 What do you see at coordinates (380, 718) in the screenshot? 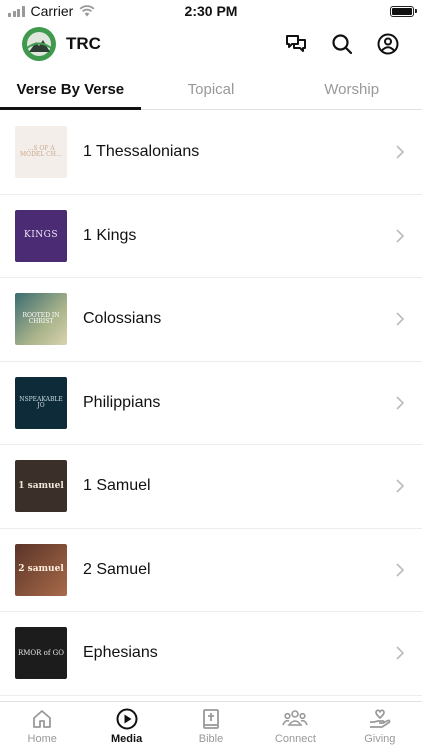
I see `giving-hand-icon` at bounding box center [380, 718].